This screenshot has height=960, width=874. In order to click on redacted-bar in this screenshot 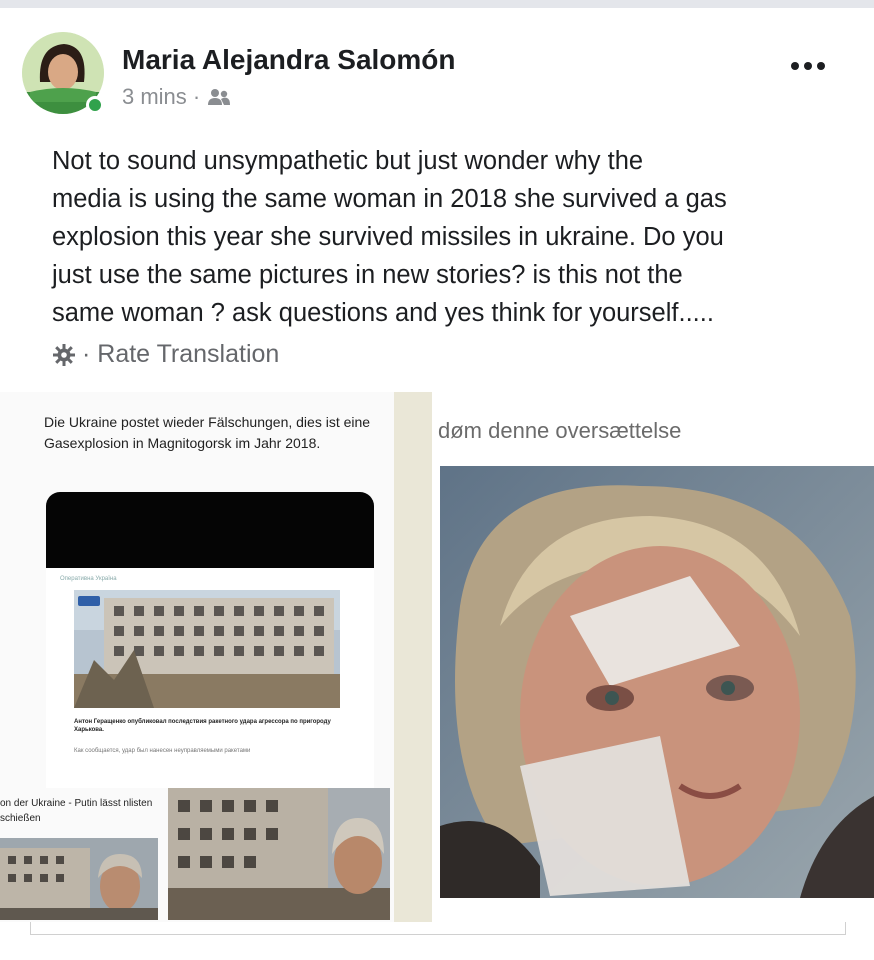, I will do `click(210, 530)`.